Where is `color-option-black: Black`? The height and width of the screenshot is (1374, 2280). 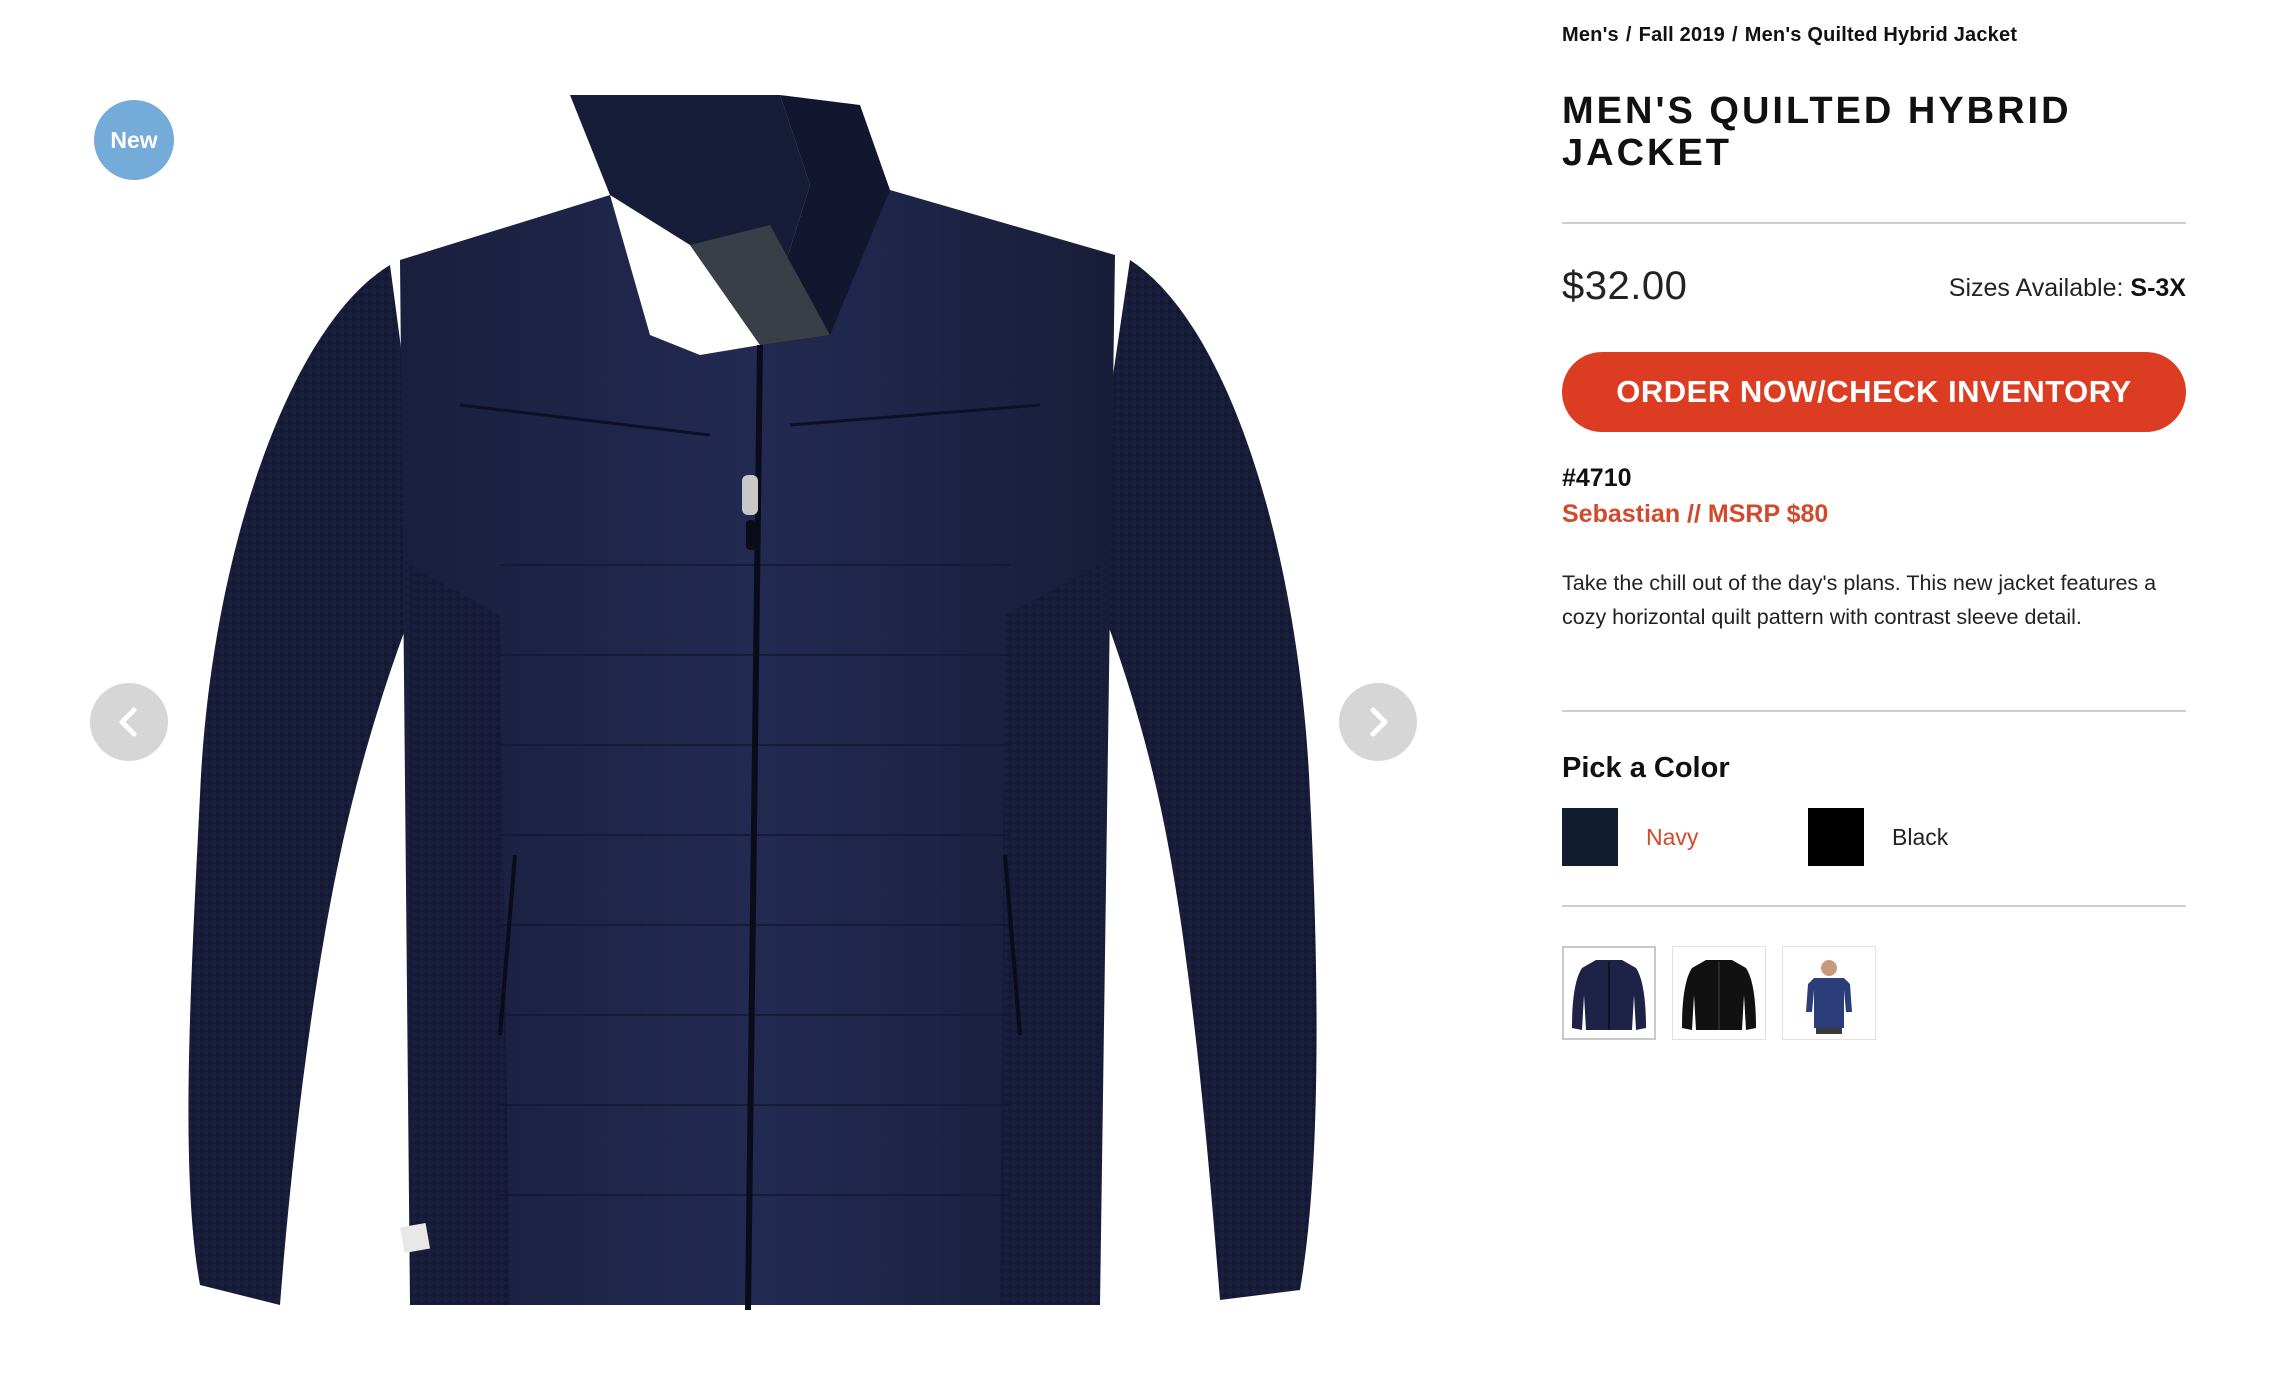
color-option-black: Black is located at coordinates (1878, 837).